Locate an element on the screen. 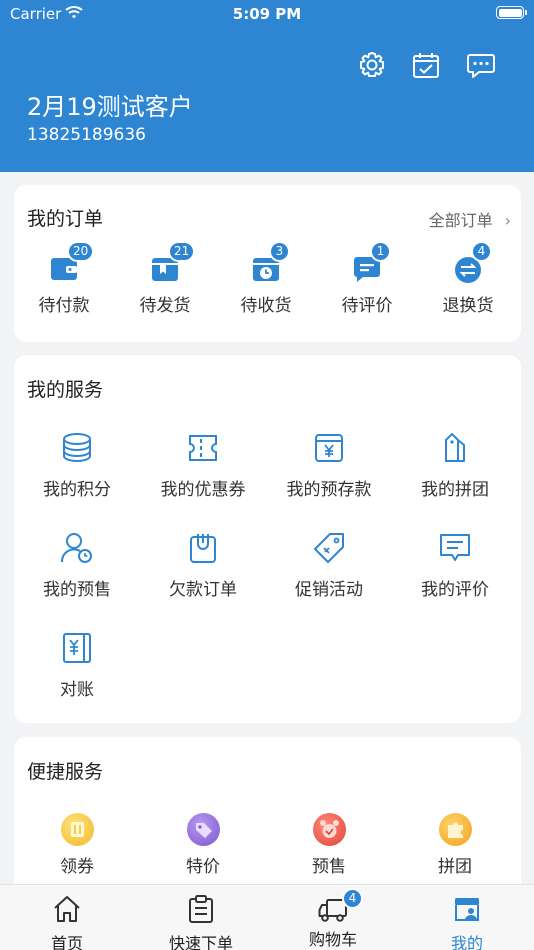 This screenshot has width=534, height=950. order-pending-shipment: 21 待发货 is located at coordinates (165, 278).